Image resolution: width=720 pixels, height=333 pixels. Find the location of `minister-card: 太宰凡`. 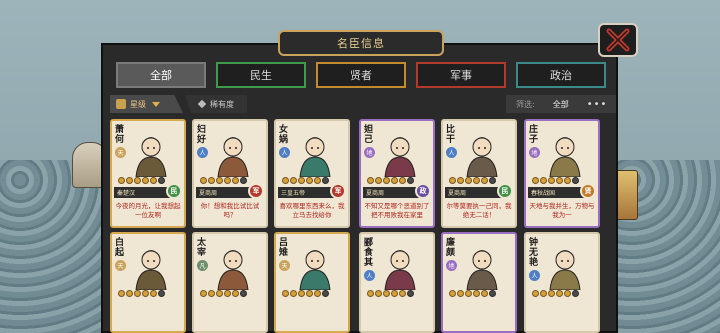

minister-card: 太宰凡 is located at coordinates (230, 282).